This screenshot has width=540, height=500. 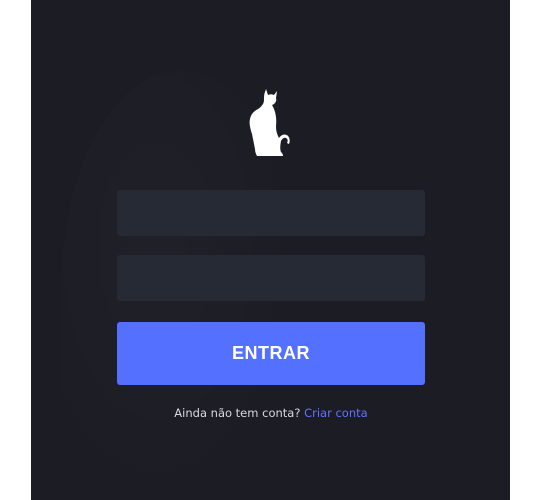 What do you see at coordinates (271, 353) in the screenshot?
I see `submit-button: ENTRAR` at bounding box center [271, 353].